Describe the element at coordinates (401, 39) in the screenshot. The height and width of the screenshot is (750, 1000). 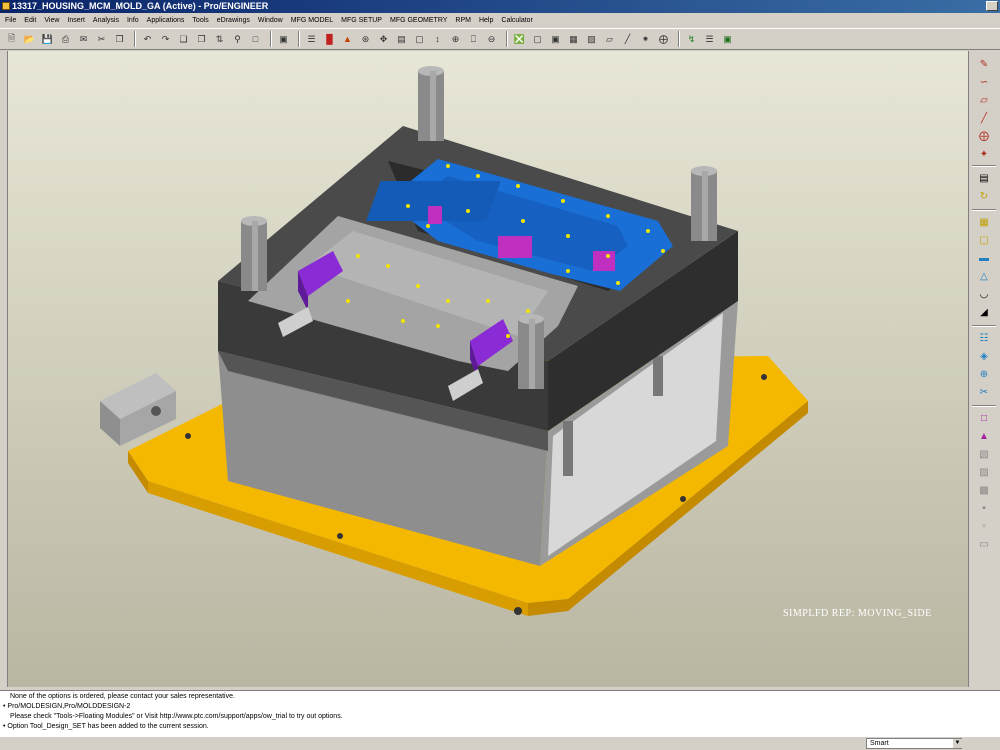
I see `saved-views-icon: ▤` at that location.